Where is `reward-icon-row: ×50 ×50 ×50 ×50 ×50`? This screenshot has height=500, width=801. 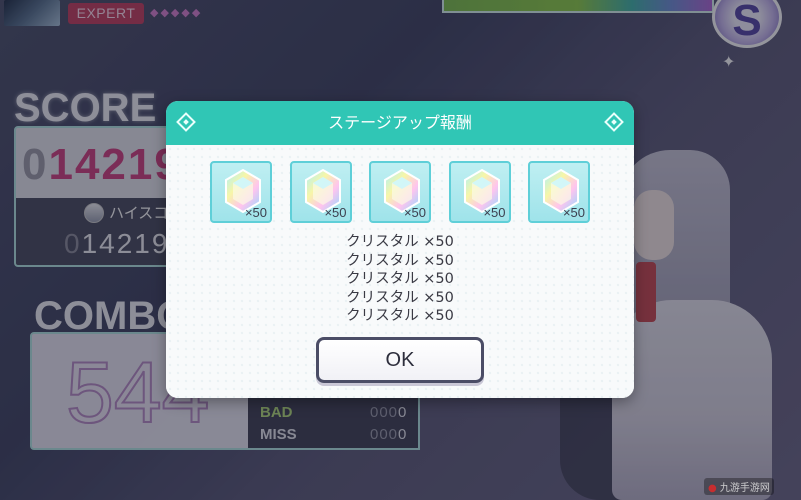
reward-icon-row: ×50 ×50 ×50 ×50 ×50 is located at coordinates (400, 193).